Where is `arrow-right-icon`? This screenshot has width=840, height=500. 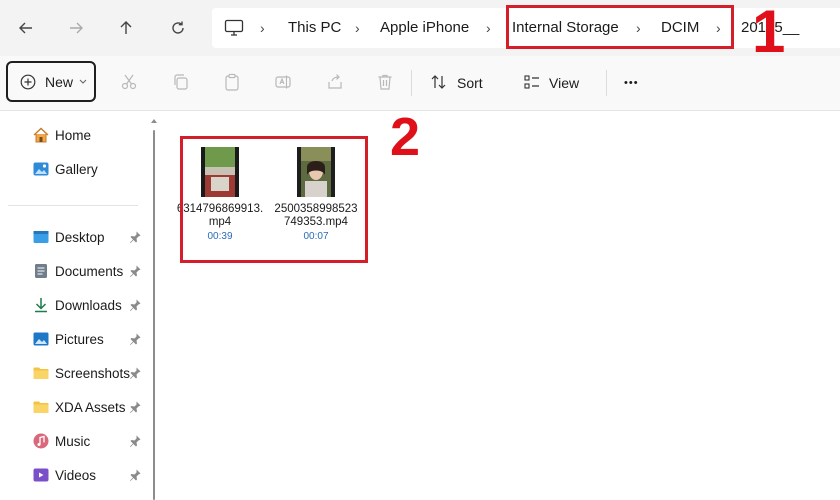
arrow-right-icon is located at coordinates (76, 28).